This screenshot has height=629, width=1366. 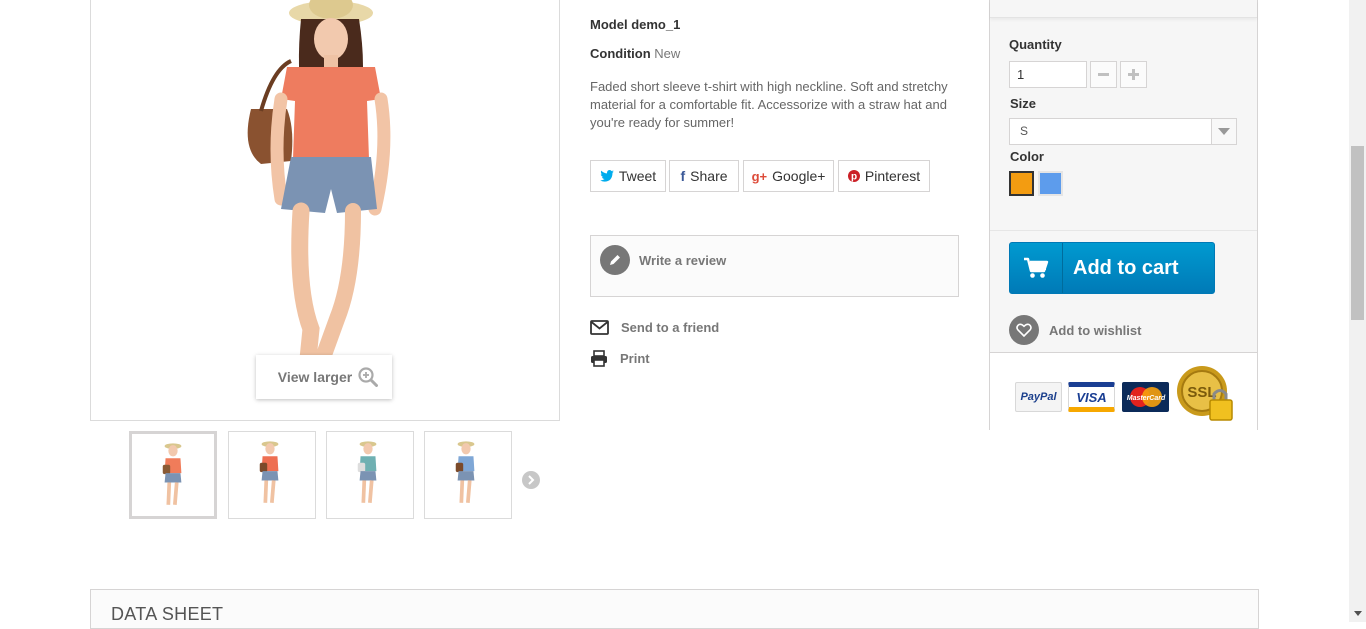 I want to click on mastercard-logo: MasterCard, so click(x=1145, y=397).